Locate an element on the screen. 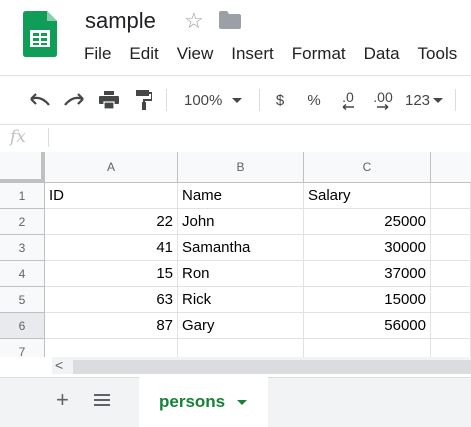  column-header-c: C is located at coordinates (367, 167).